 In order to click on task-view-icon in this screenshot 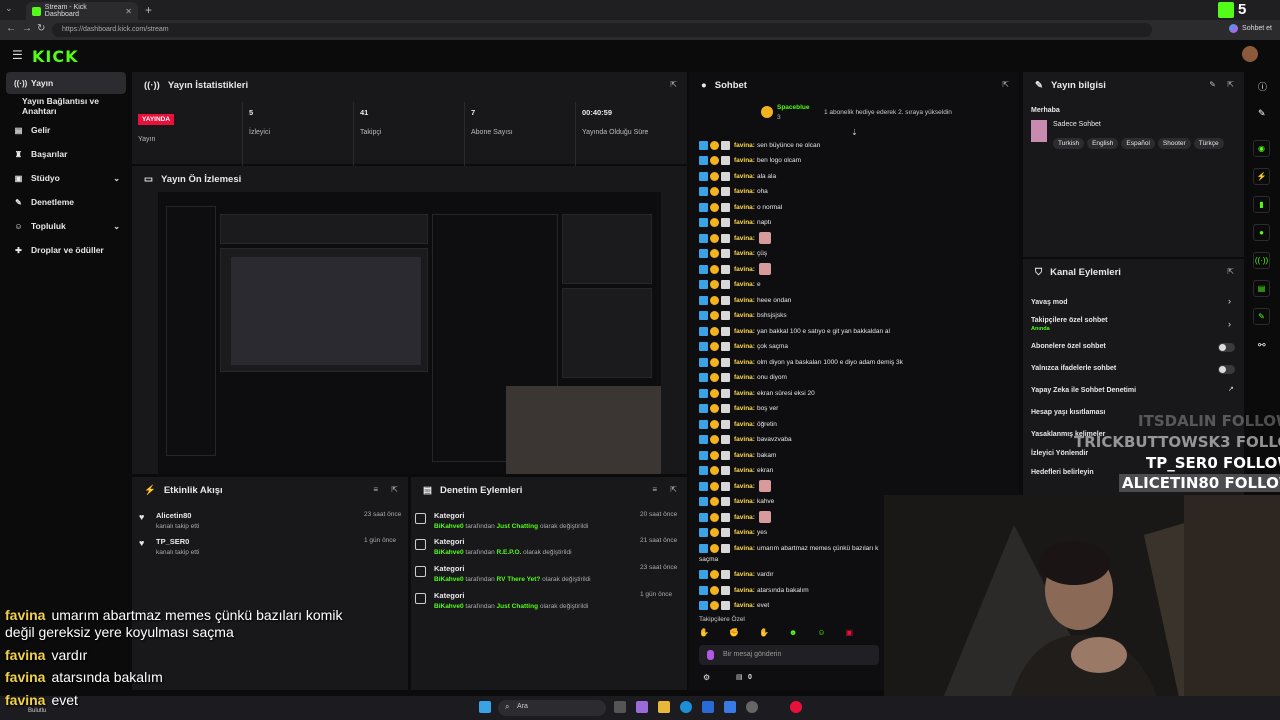, I will do `click(620, 707)`.